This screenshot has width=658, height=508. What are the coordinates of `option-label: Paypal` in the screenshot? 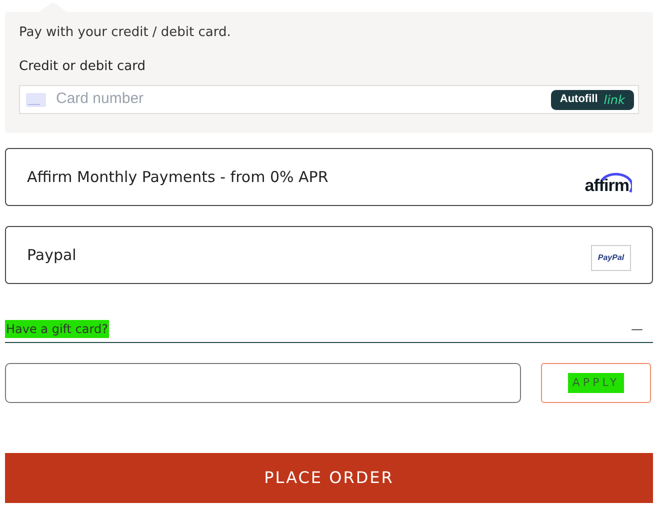 It's located at (51, 255).